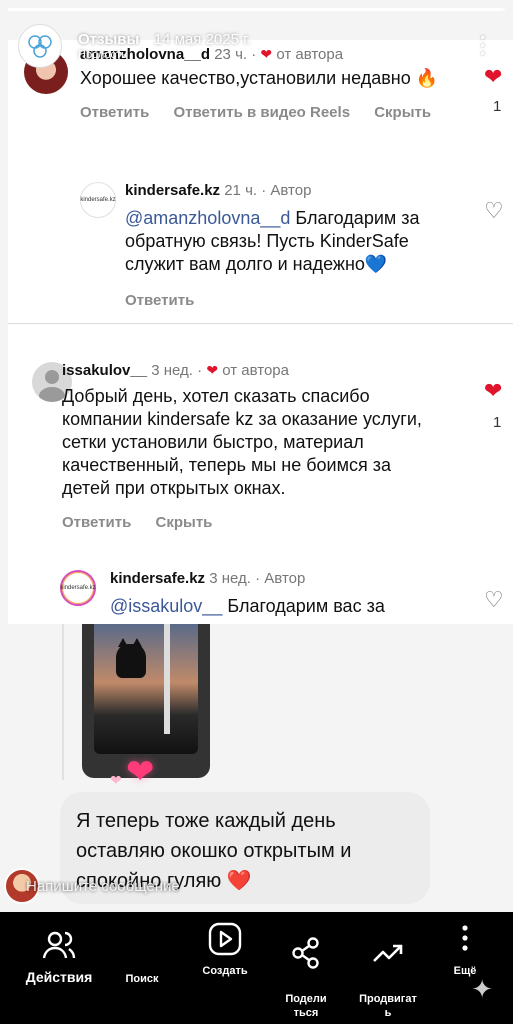  I want to click on divider, so click(260, 323).